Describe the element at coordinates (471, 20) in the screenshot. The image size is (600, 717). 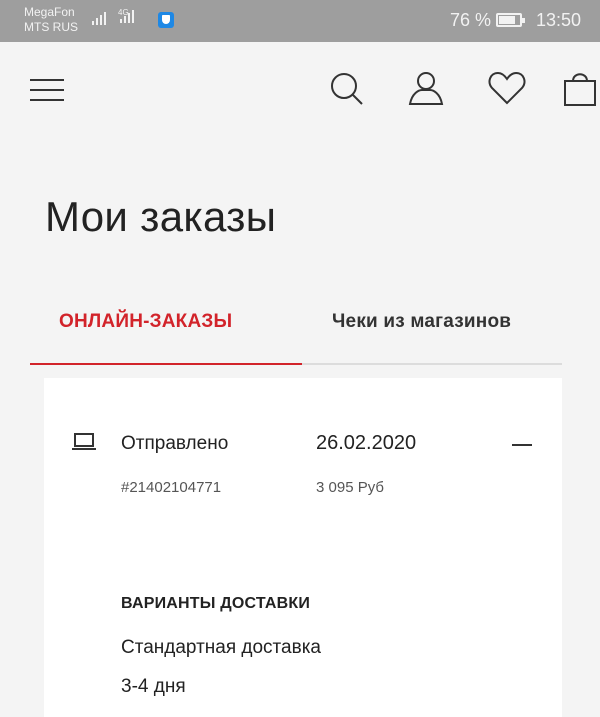
I see `battery-percent: 76 %` at that location.